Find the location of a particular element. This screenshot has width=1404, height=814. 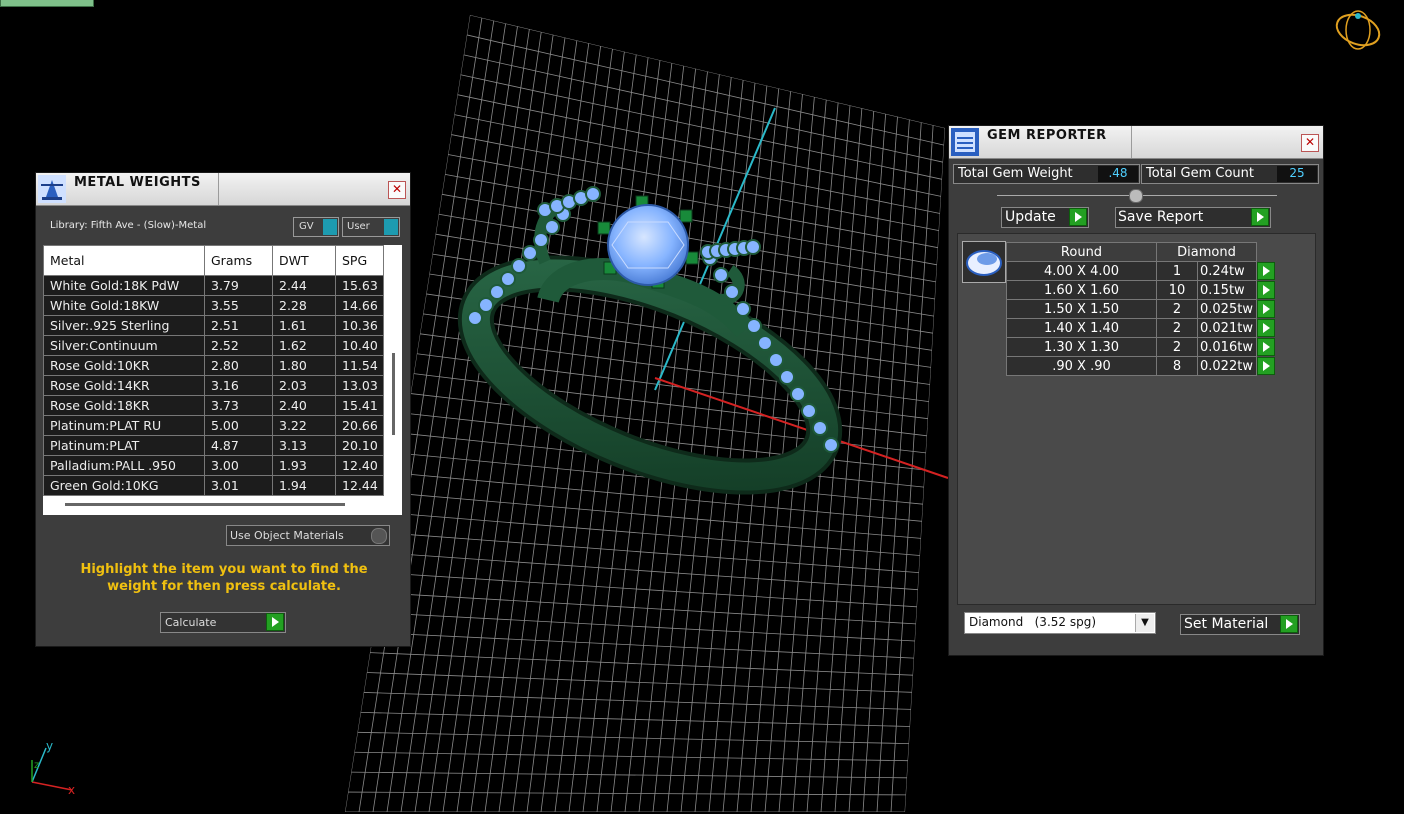

table-row: Green Gold:10KG 3.01 1.94 12.44 is located at coordinates (213, 485).